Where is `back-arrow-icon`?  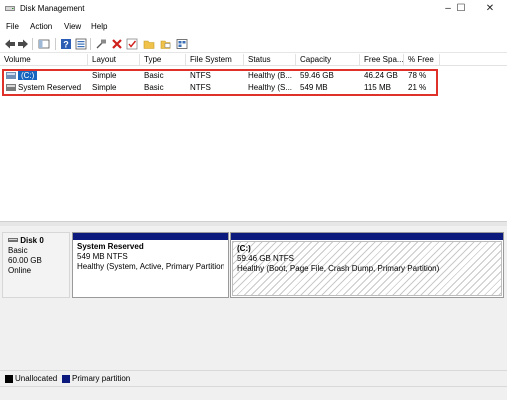
back-arrow-icon is located at coordinates (10, 44).